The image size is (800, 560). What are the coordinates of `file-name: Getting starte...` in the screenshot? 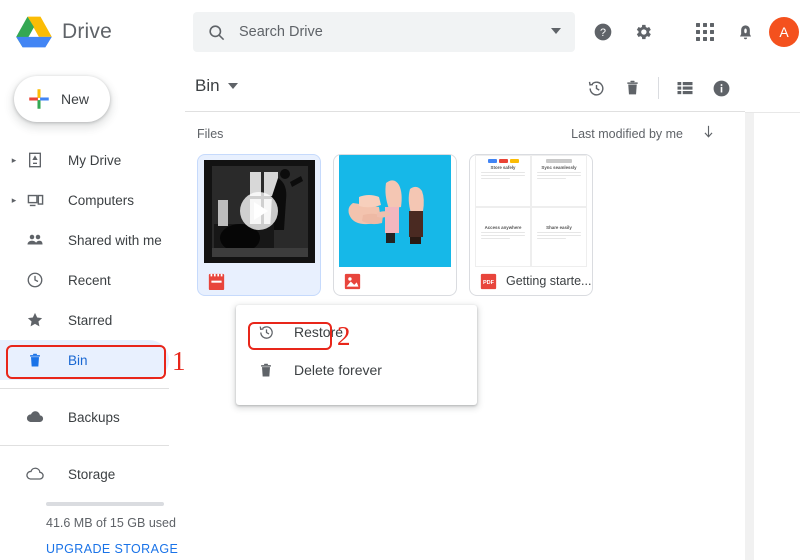 It's located at (549, 281).